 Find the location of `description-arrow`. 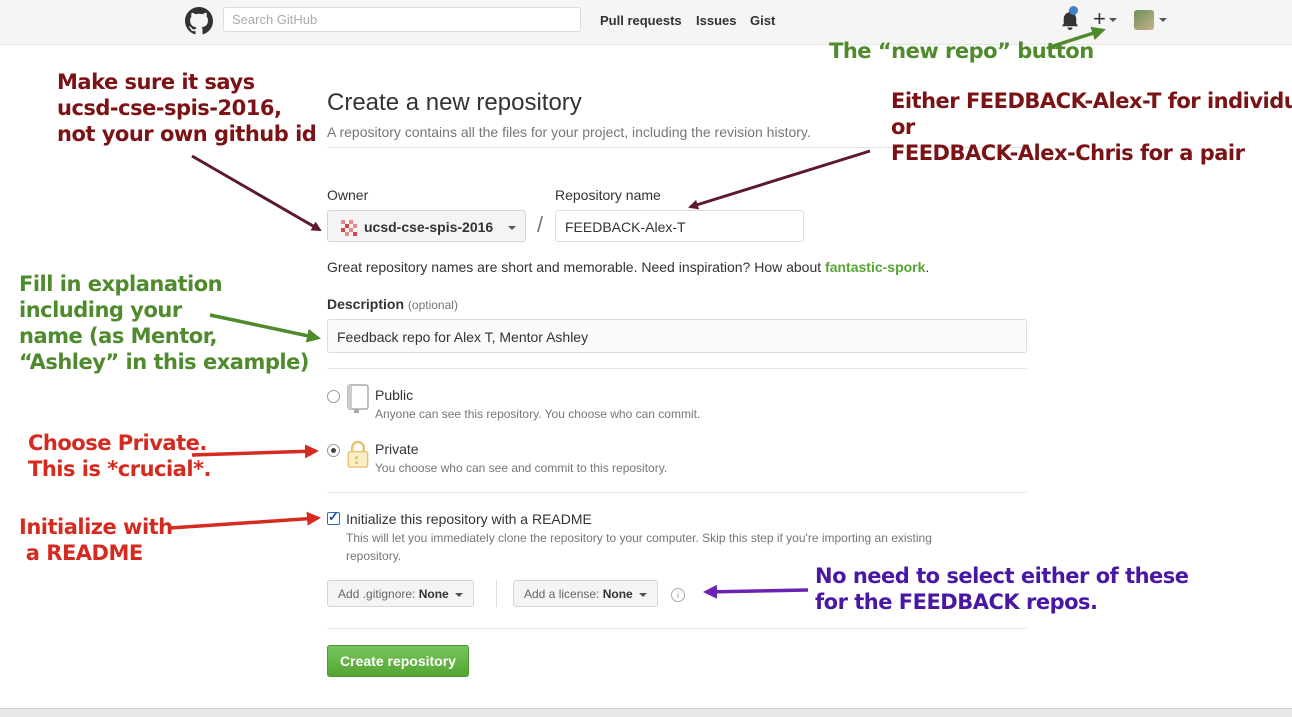

description-arrow is located at coordinates (265, 328).